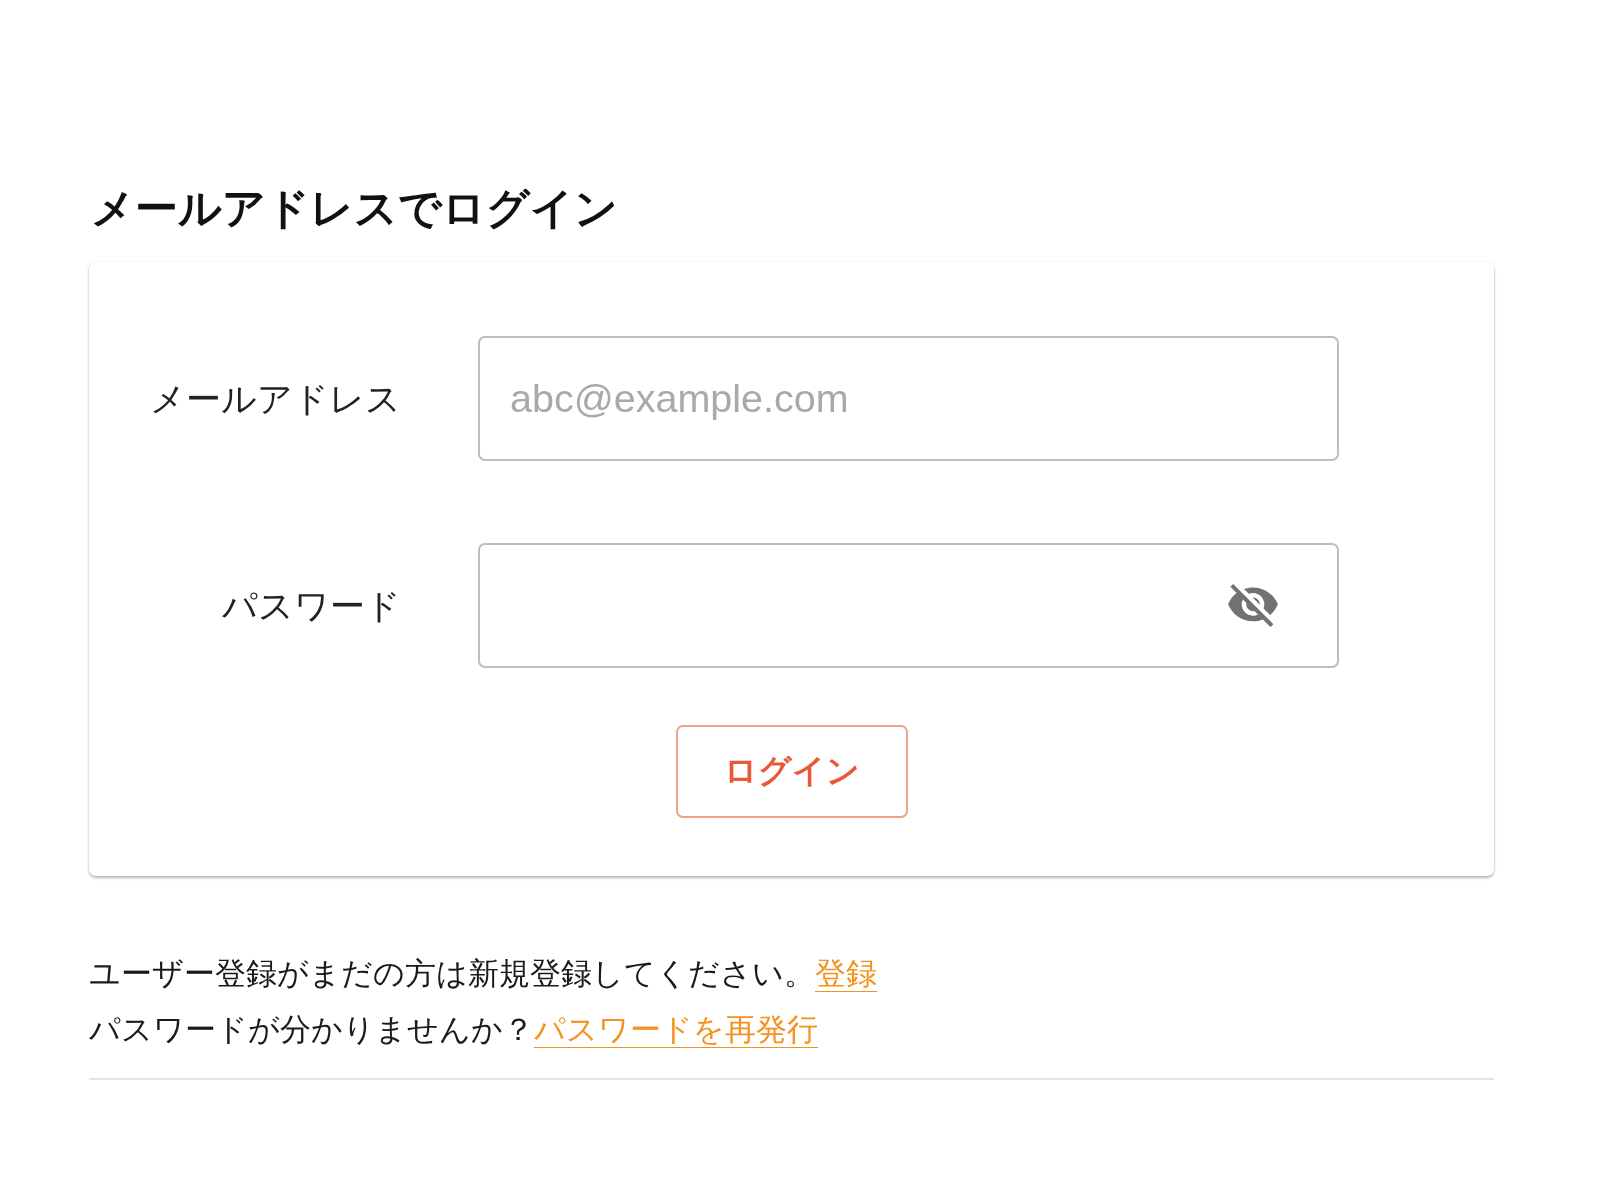 The height and width of the screenshot is (1200, 1600). I want to click on help-link: 登録, so click(846, 973).